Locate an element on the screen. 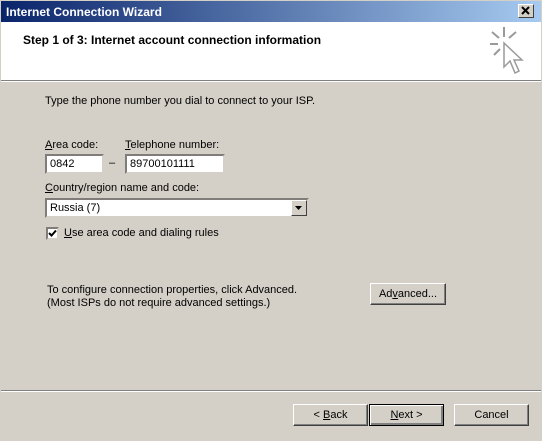  header-separator-highlight is located at coordinates (271, 81).